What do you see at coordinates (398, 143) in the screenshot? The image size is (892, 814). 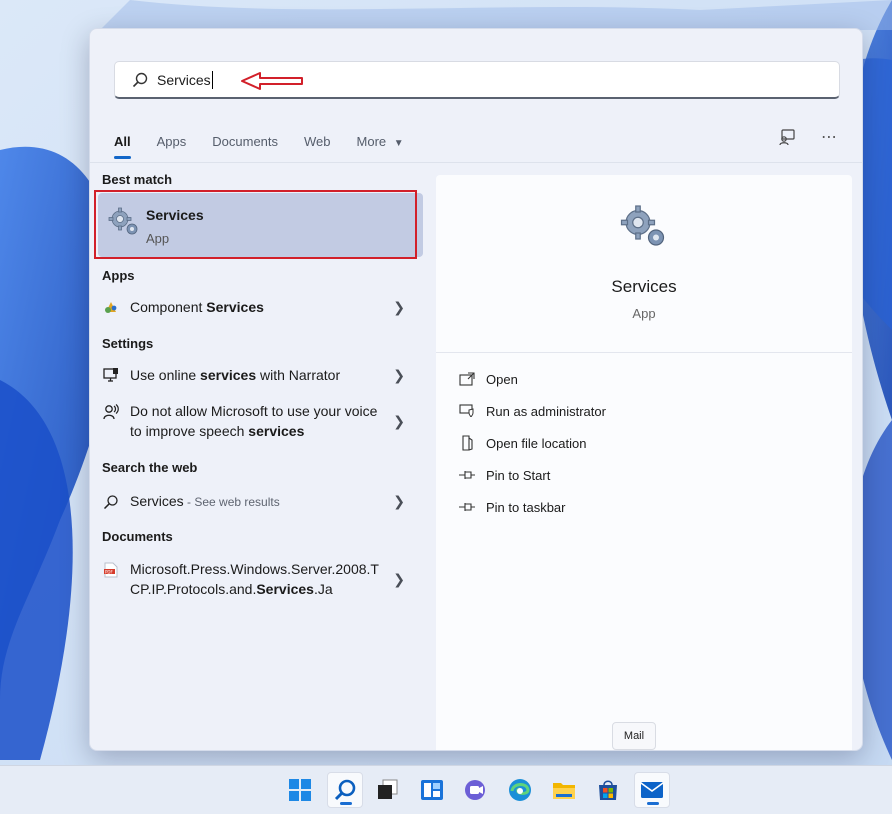 I see `chevron-down-icon: ▼` at bounding box center [398, 143].